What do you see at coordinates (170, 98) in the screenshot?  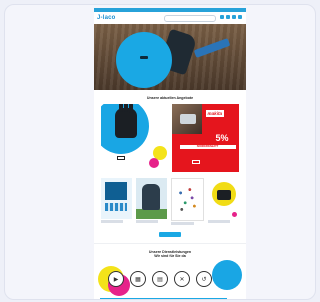 I see `offers-title: Unsere aktuellen Angebote` at bounding box center [170, 98].